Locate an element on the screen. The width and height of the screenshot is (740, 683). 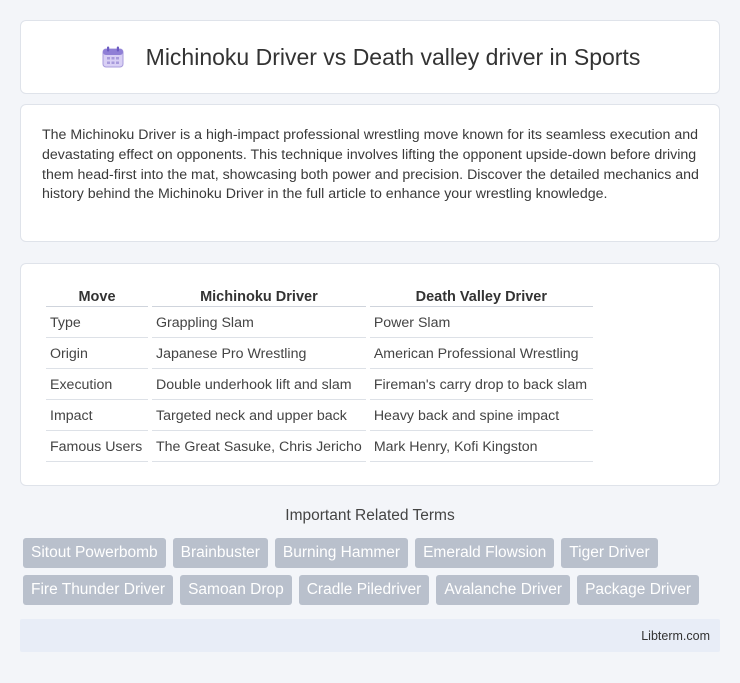
table-cell: Japanese Pro Wrestling is located at coordinates (259, 354).